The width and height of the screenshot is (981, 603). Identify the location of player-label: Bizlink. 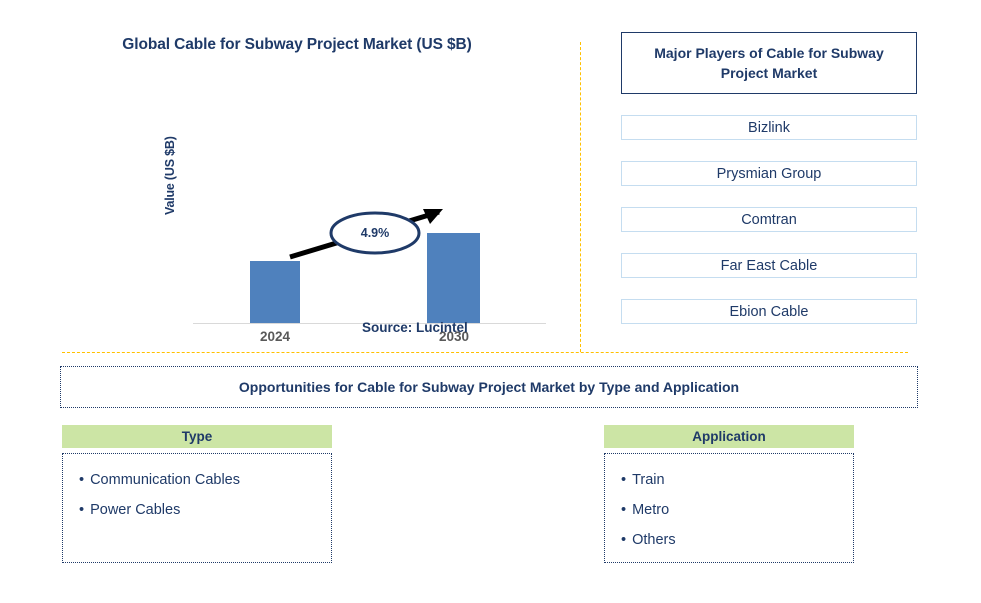
(769, 127).